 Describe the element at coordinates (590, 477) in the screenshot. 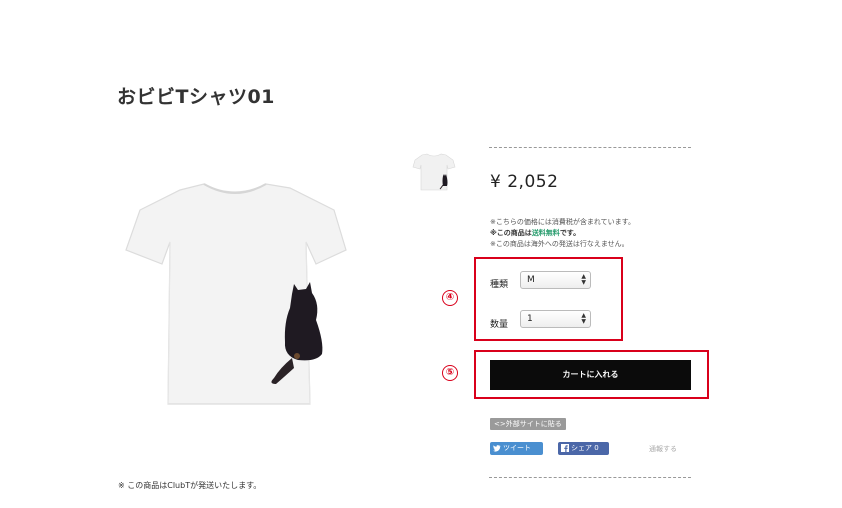

I see `divider-bottom` at that location.